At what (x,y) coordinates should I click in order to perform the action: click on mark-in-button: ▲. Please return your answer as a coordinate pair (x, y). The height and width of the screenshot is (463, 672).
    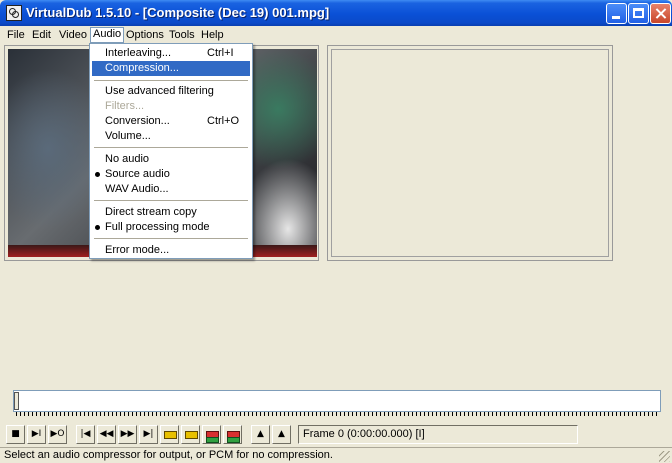
    Looking at the image, I should click on (260, 434).